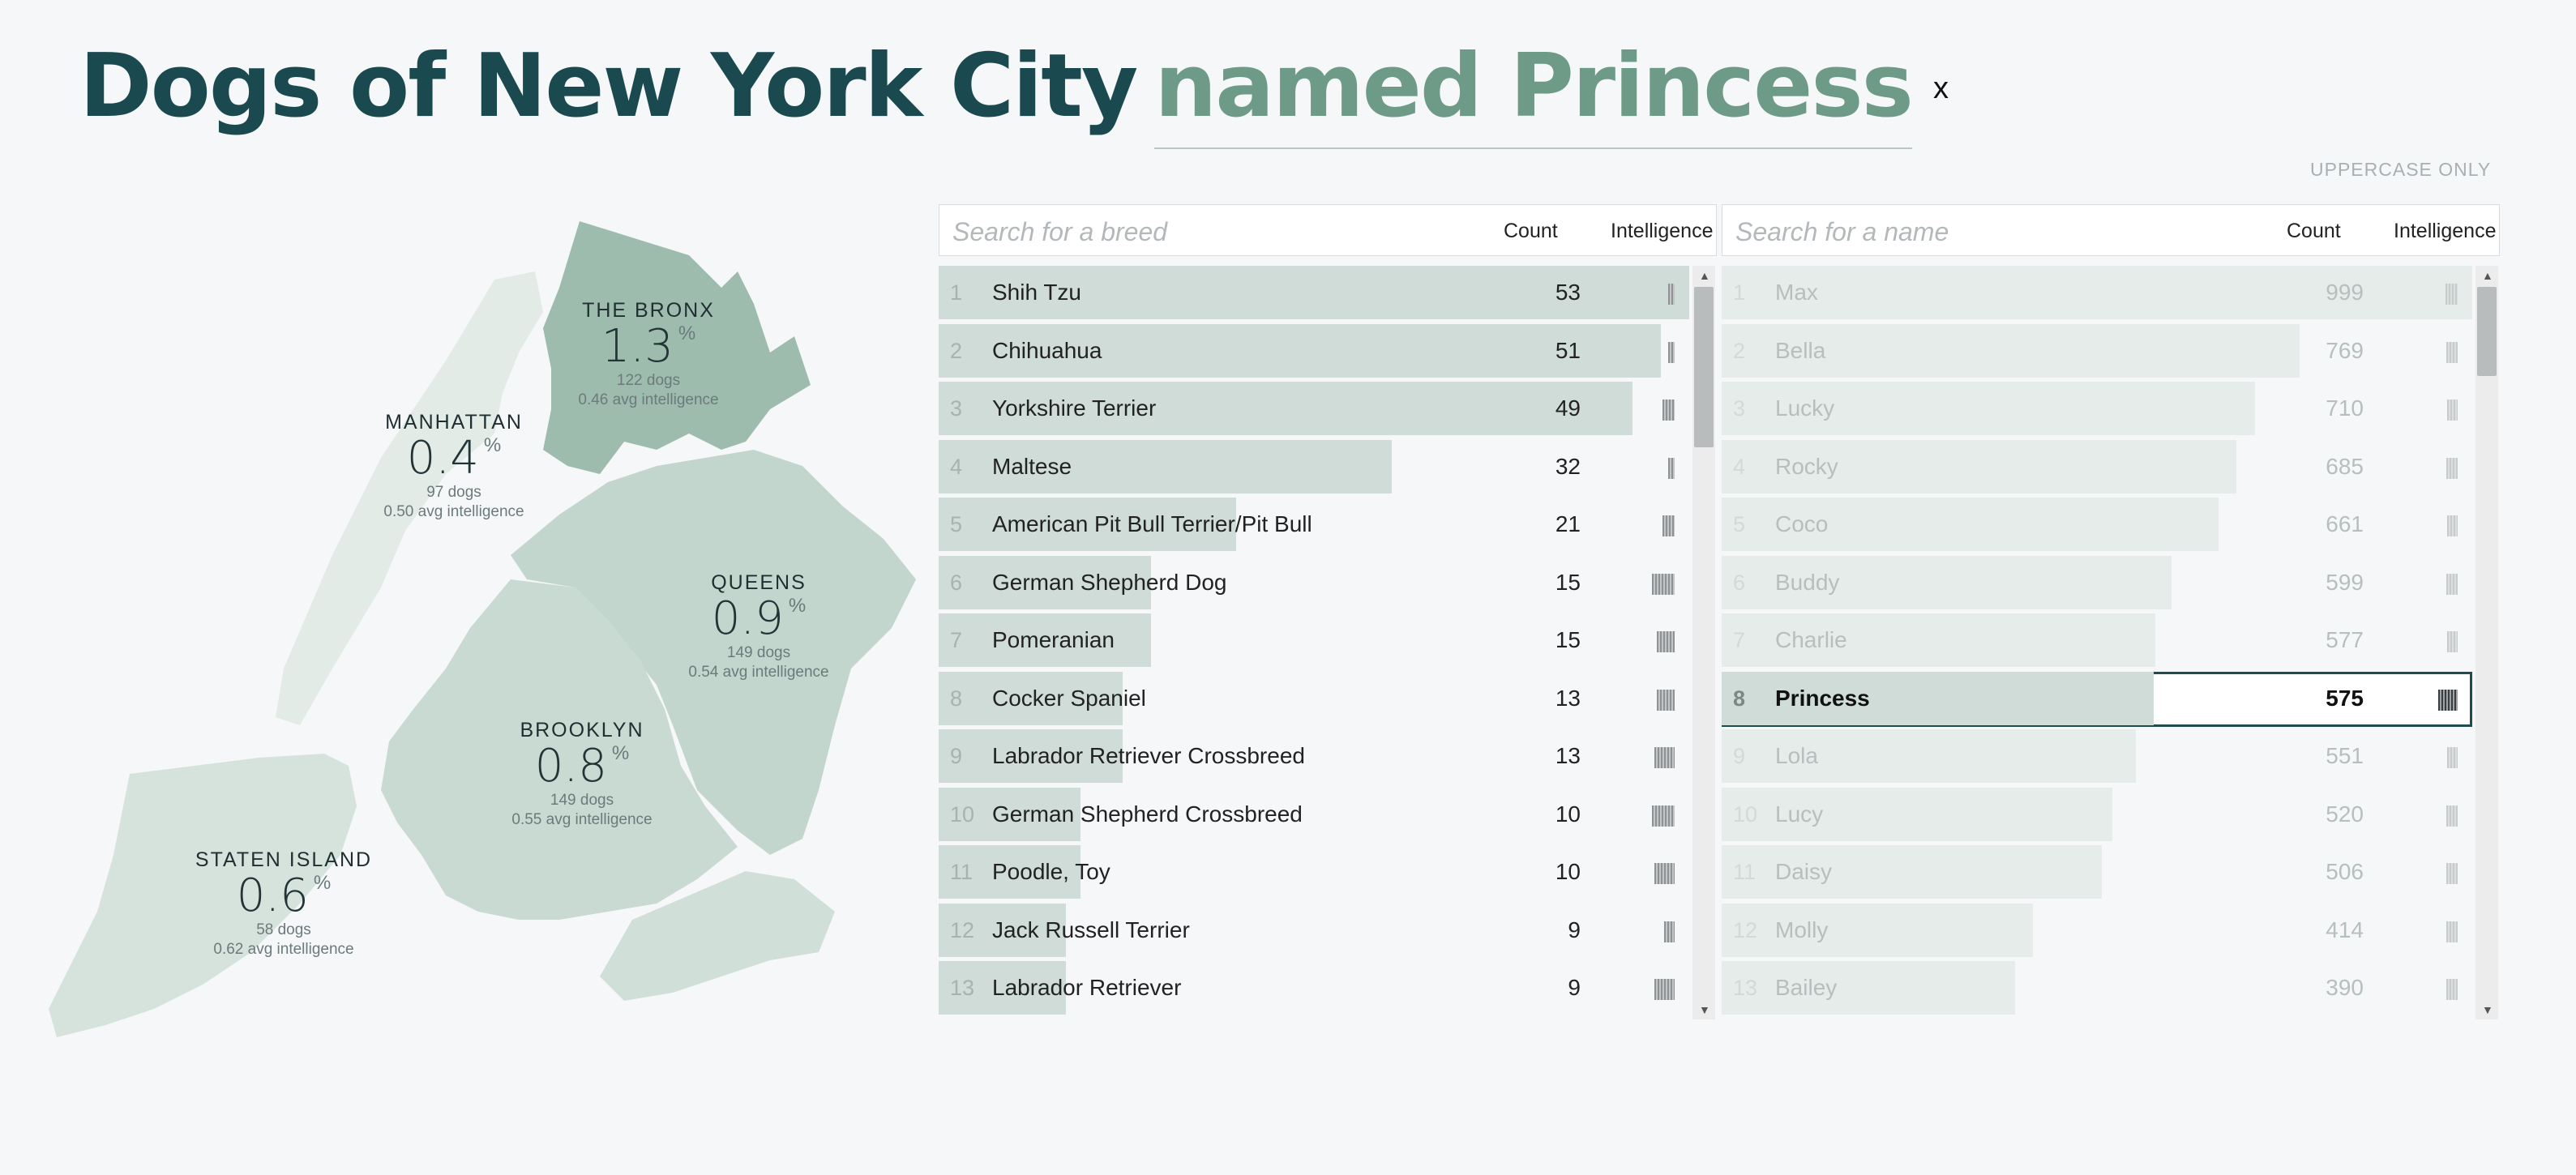 The height and width of the screenshot is (1175, 2576). Describe the element at coordinates (2345, 755) in the screenshot. I see `row-count: 551` at that location.